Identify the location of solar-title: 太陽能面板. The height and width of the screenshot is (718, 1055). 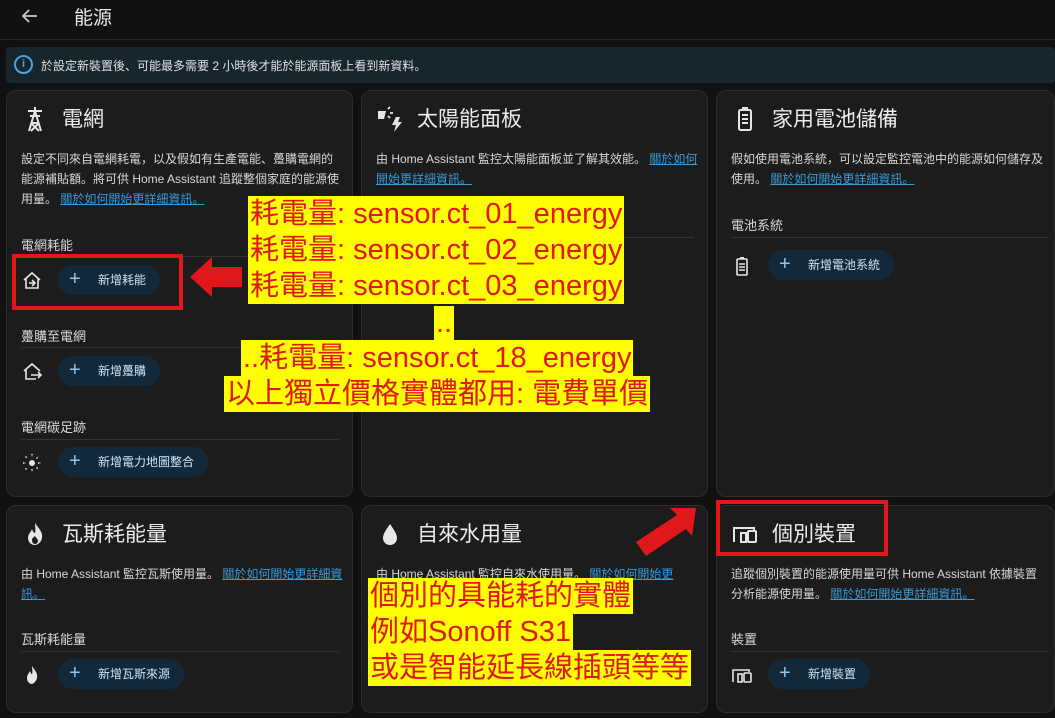
(469, 119).